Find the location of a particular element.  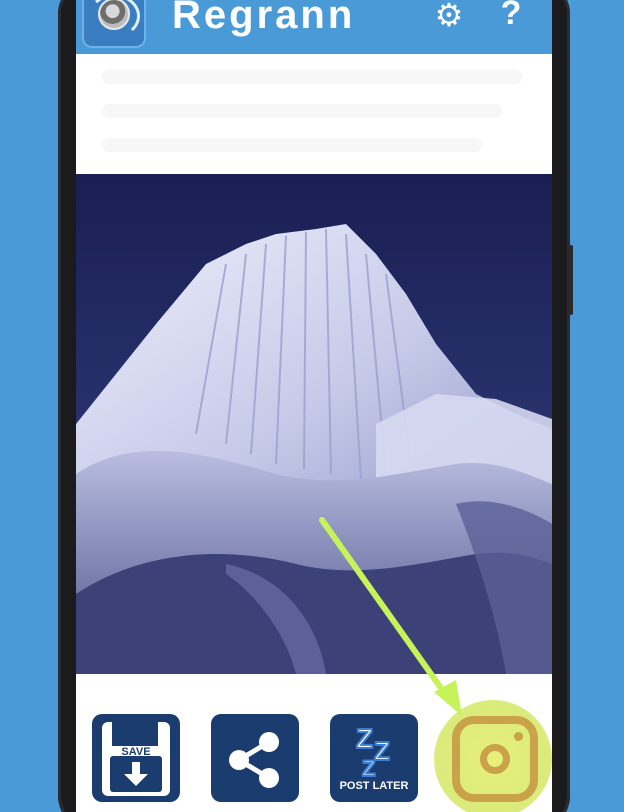

caption-area is located at coordinates (314, 114).